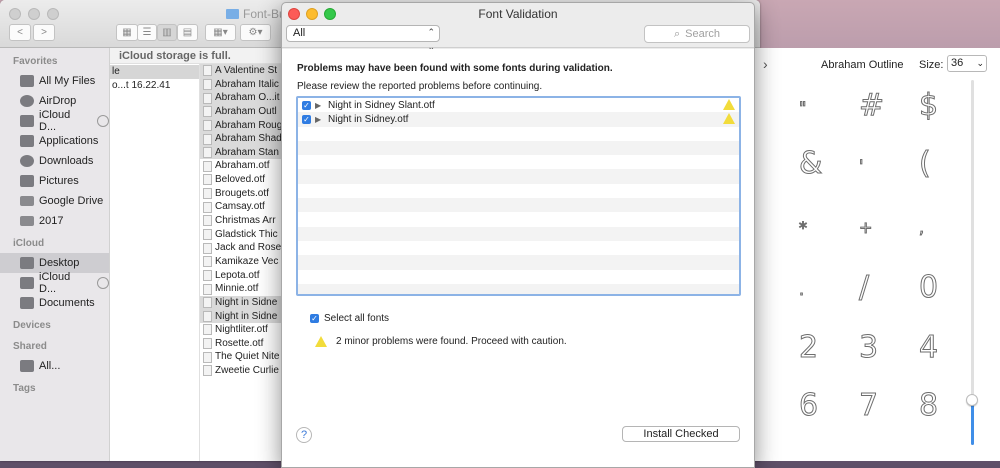 Image resolution: width=1000 pixels, height=468 pixels. I want to click on file-name: Zweetie Curlie, so click(247, 371).